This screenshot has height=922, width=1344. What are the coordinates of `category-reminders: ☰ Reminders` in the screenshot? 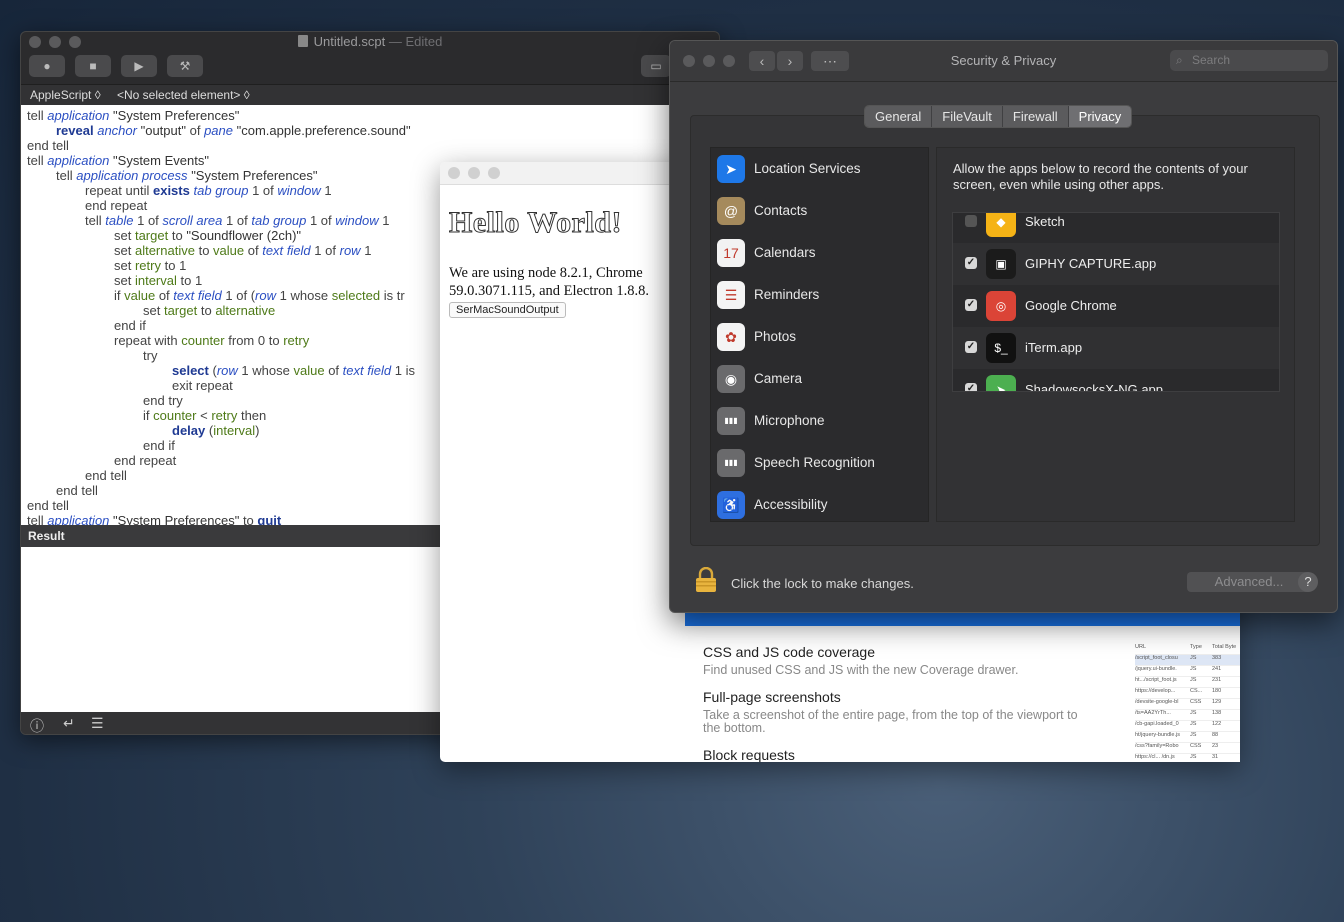 It's located at (819, 295).